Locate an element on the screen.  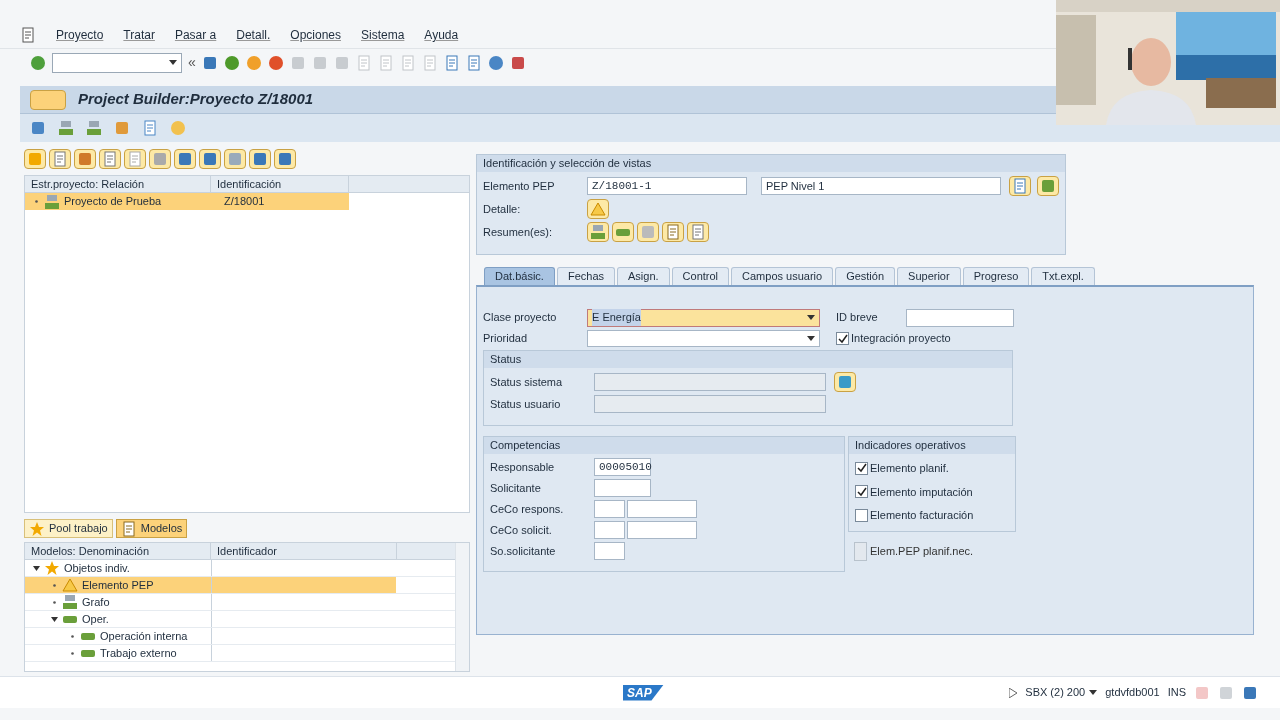
short-id-field is located at coordinates (960, 317).